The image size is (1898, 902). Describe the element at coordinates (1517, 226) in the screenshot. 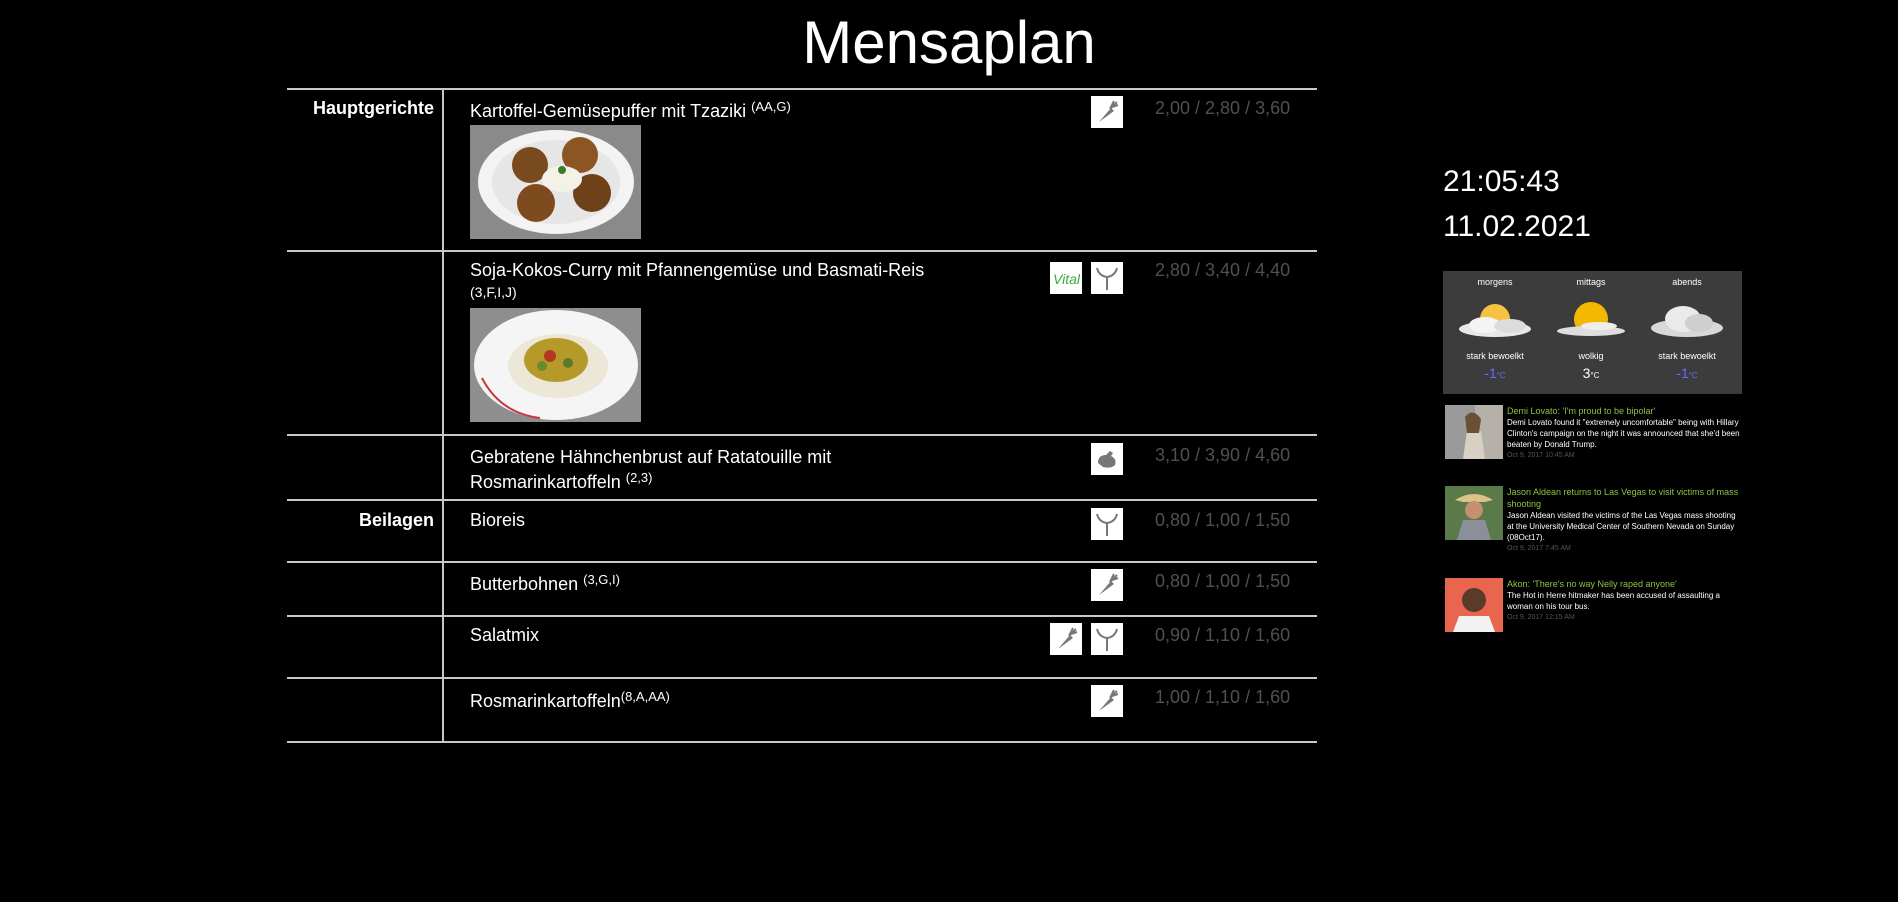

I see `clock-date: 11.02.2021` at that location.